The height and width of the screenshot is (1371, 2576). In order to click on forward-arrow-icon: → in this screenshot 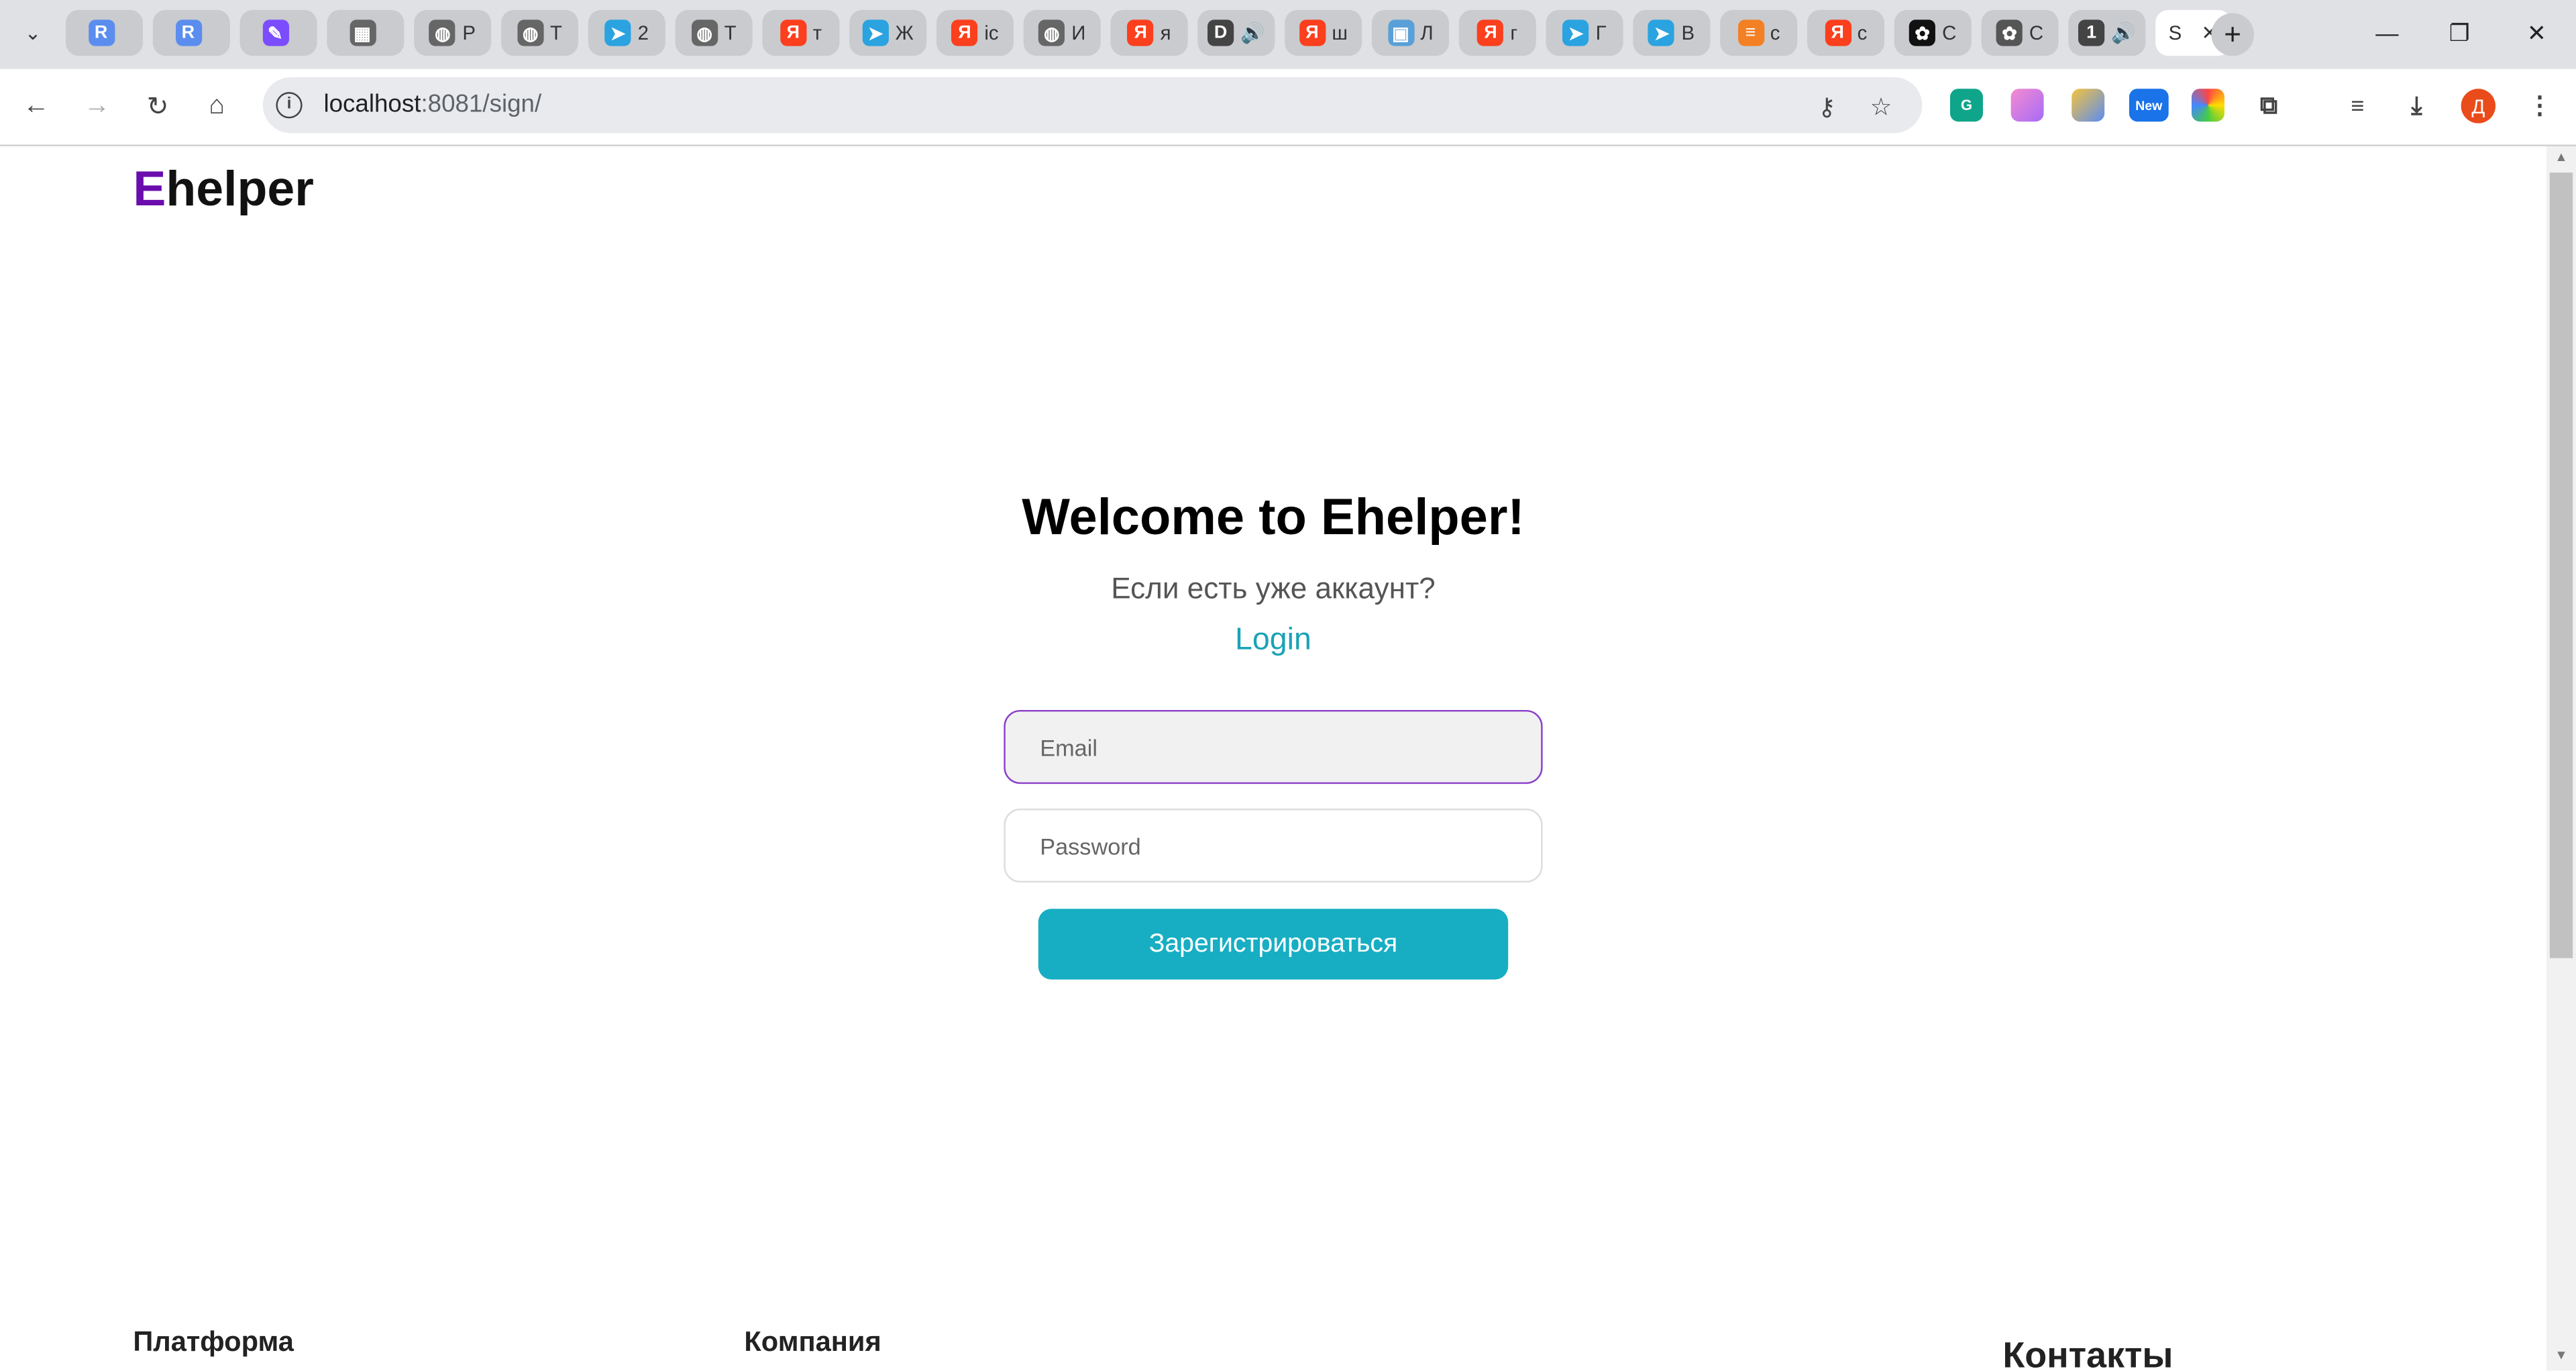, I will do `click(97, 107)`.